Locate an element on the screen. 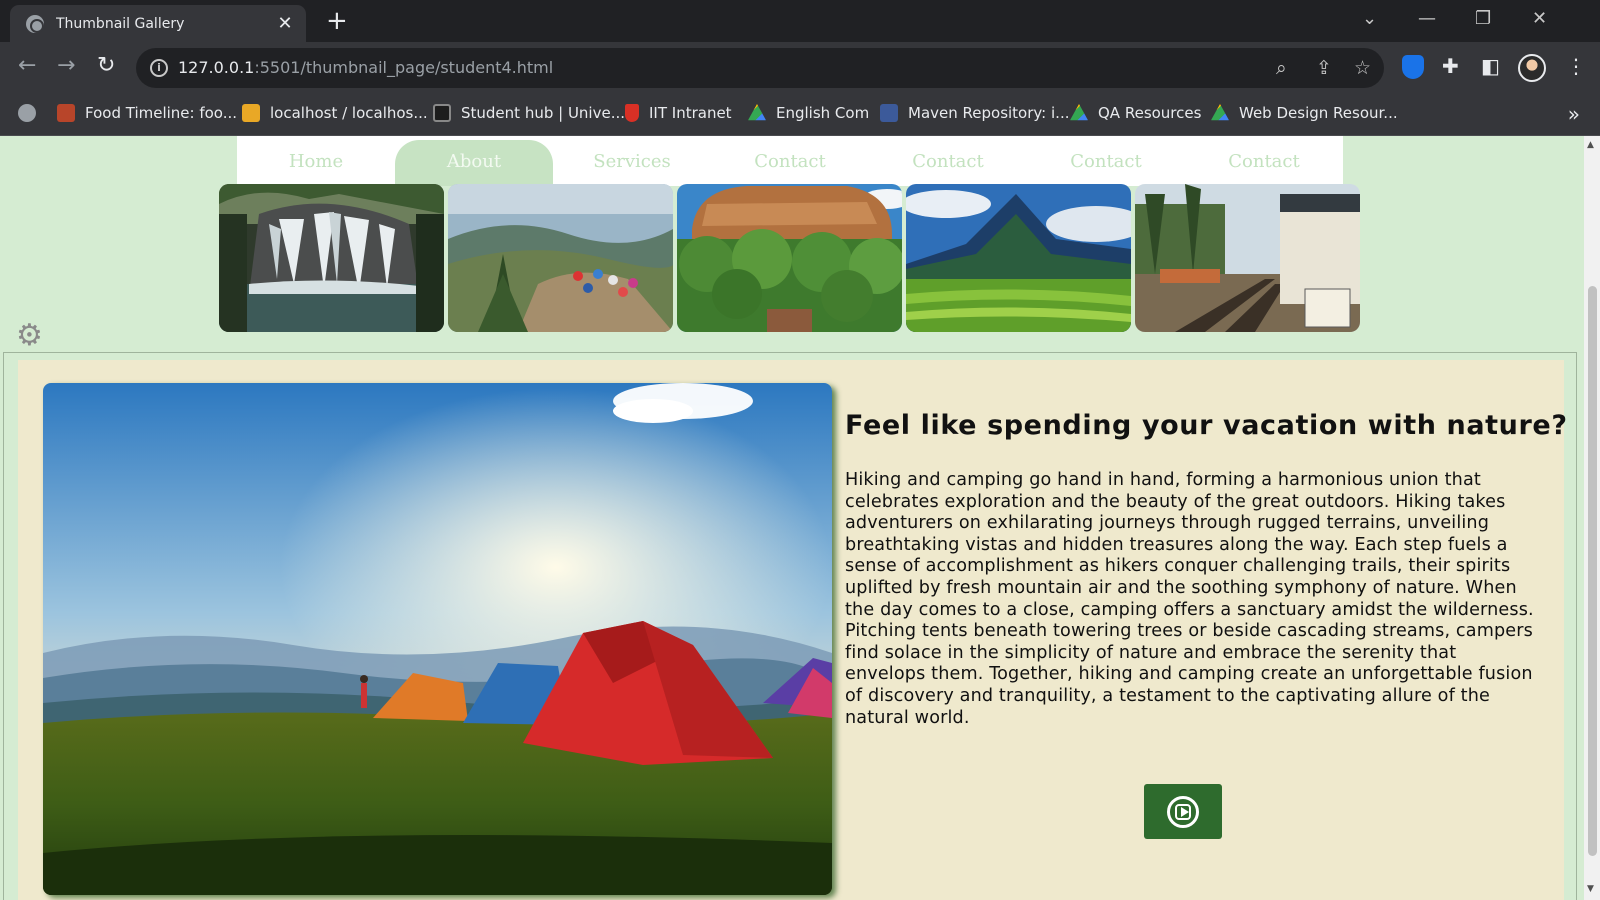 This screenshot has height=900, width=1600. shield-icon is located at coordinates (632, 113).